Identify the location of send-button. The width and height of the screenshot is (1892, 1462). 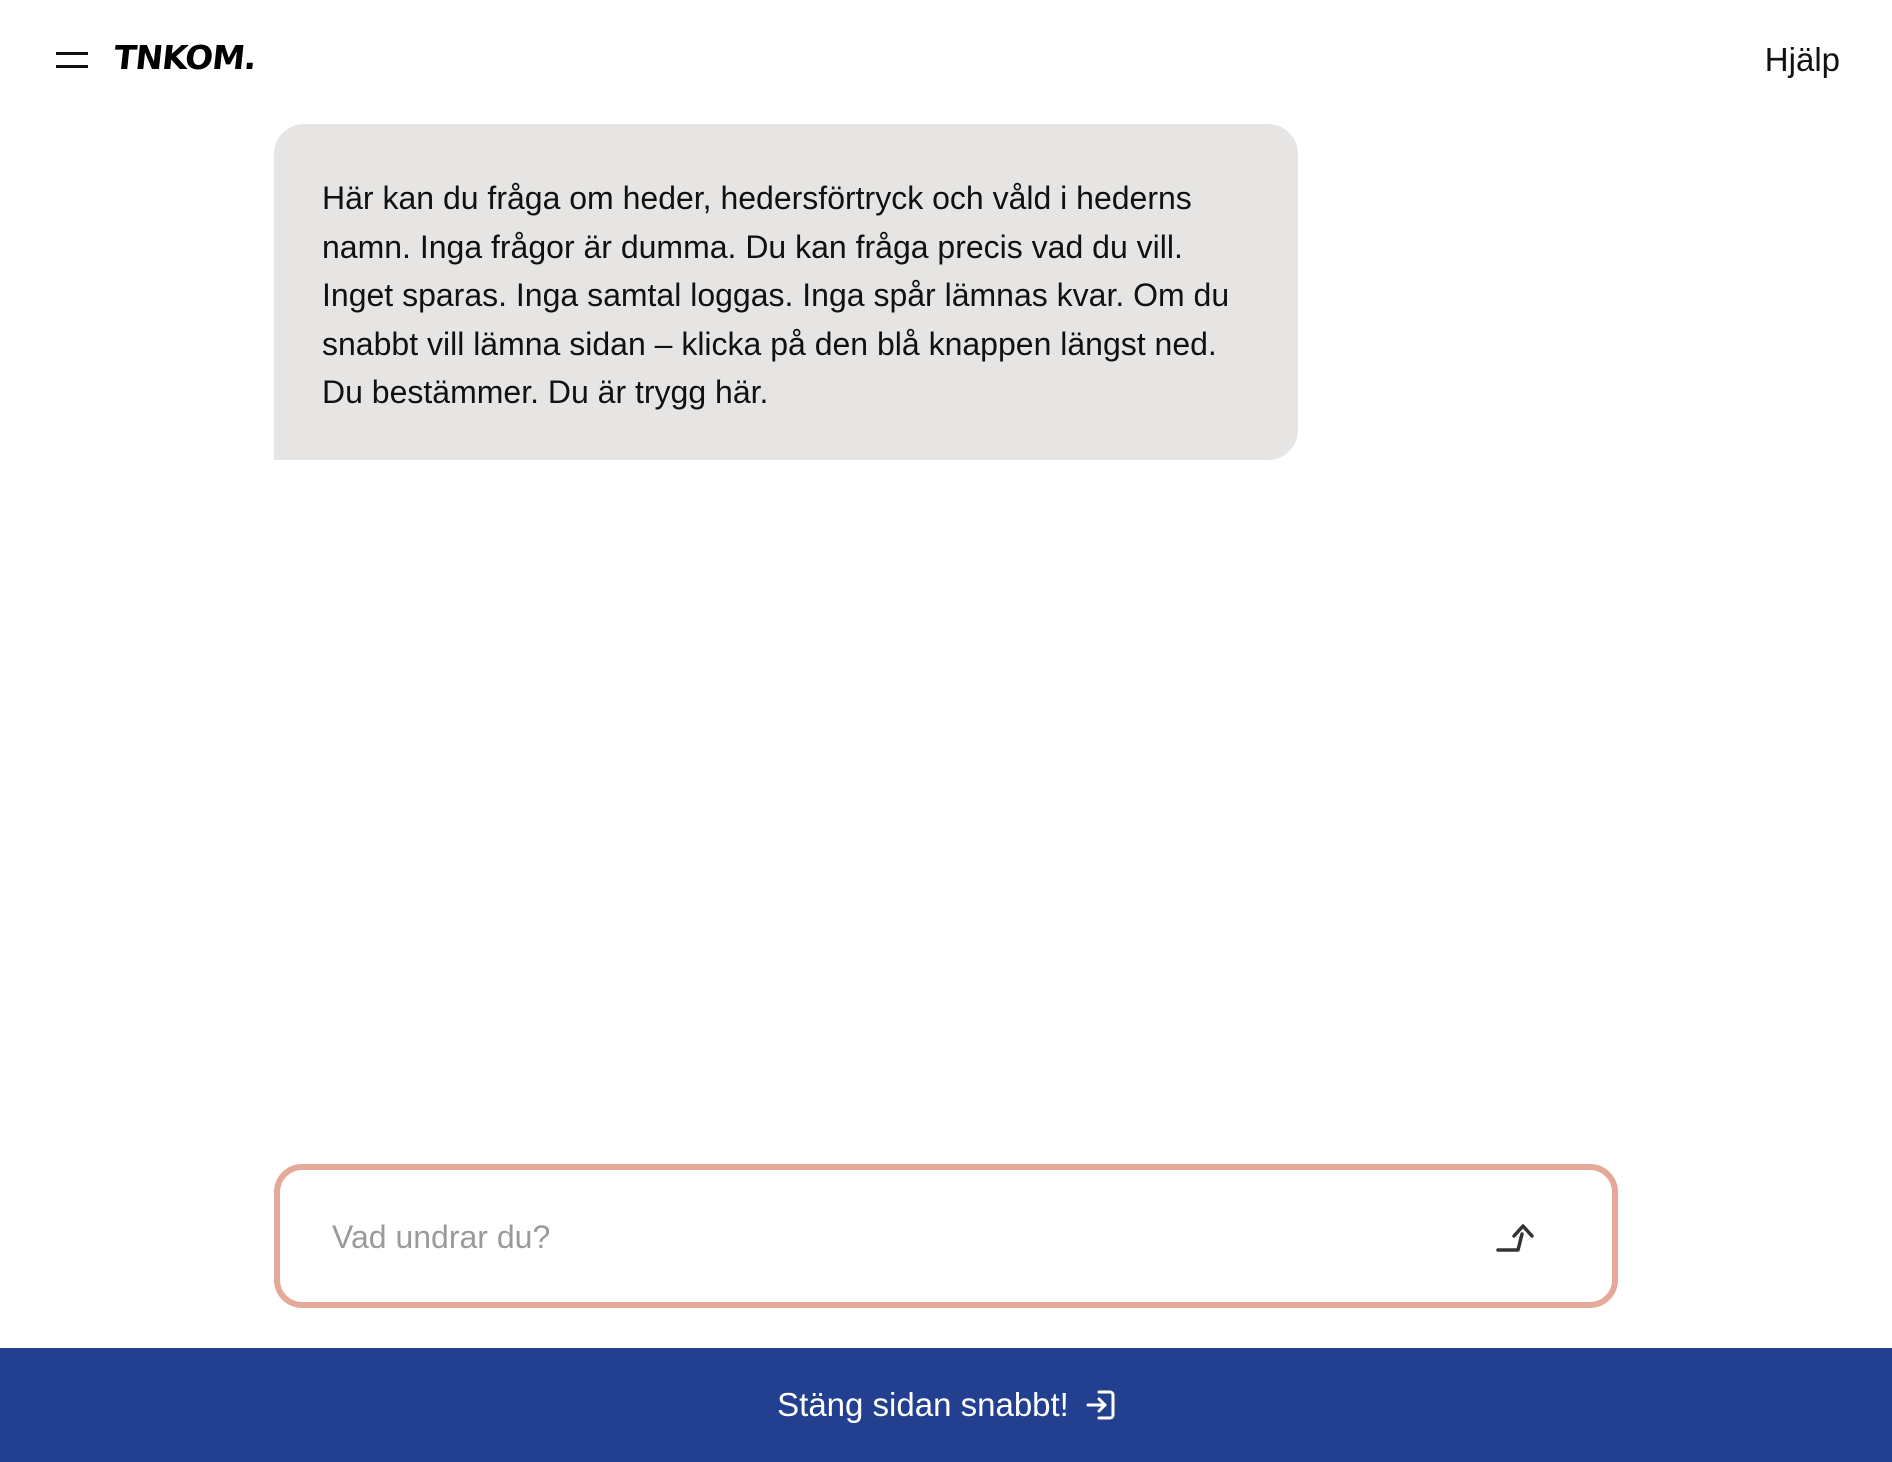
(1516, 1236).